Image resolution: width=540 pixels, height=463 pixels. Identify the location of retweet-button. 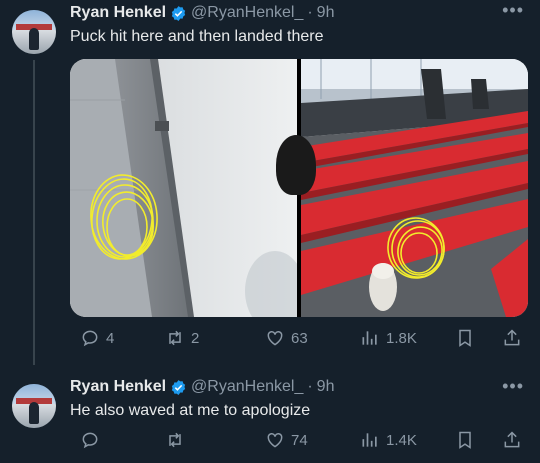
(178, 440).